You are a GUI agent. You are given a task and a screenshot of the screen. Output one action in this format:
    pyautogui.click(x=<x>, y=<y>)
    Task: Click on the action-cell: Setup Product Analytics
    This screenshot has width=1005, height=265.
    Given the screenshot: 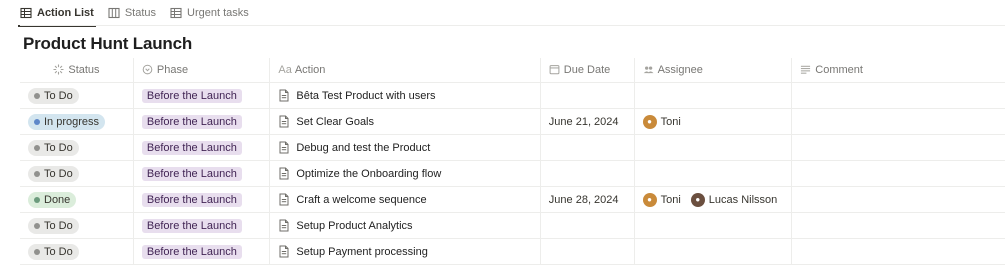 What is the action you would take?
    pyautogui.click(x=405, y=225)
    